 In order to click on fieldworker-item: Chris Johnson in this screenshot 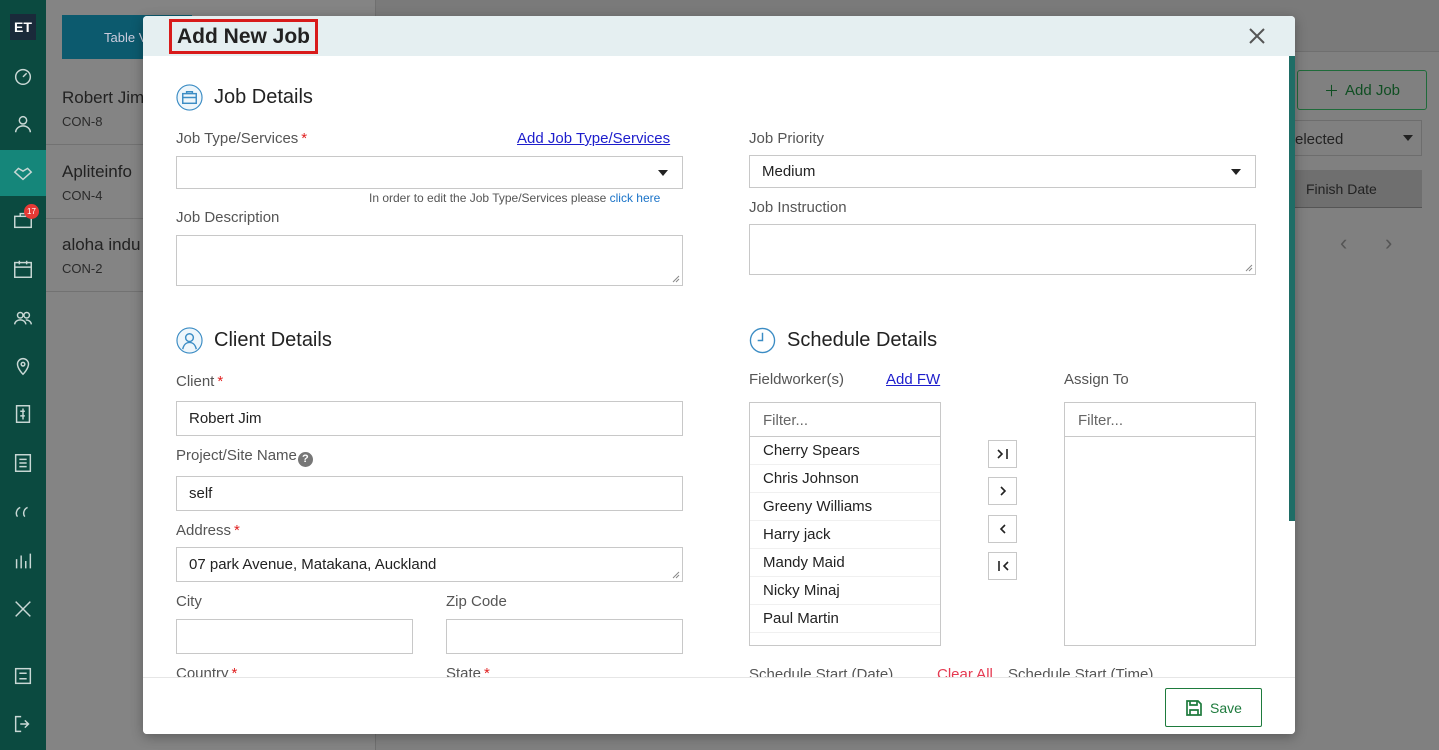, I will do `click(845, 479)`.